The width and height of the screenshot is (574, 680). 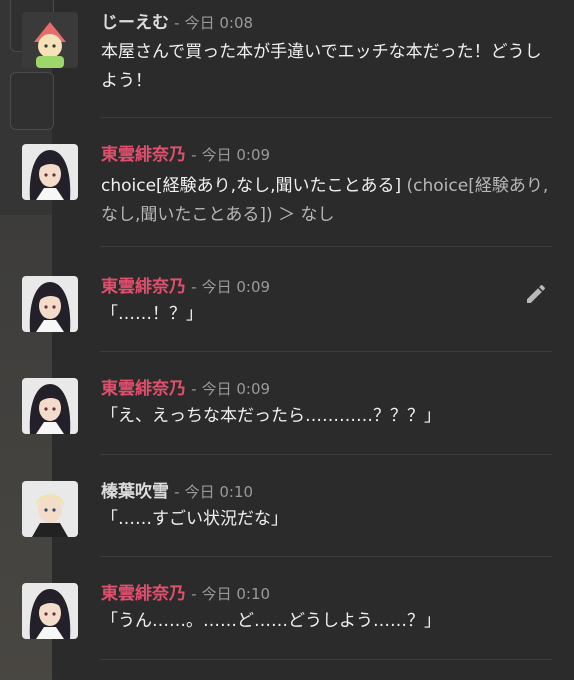 I want to click on message-text: 「うん……。……ど……どうしよう……？」, so click(x=271, y=621).